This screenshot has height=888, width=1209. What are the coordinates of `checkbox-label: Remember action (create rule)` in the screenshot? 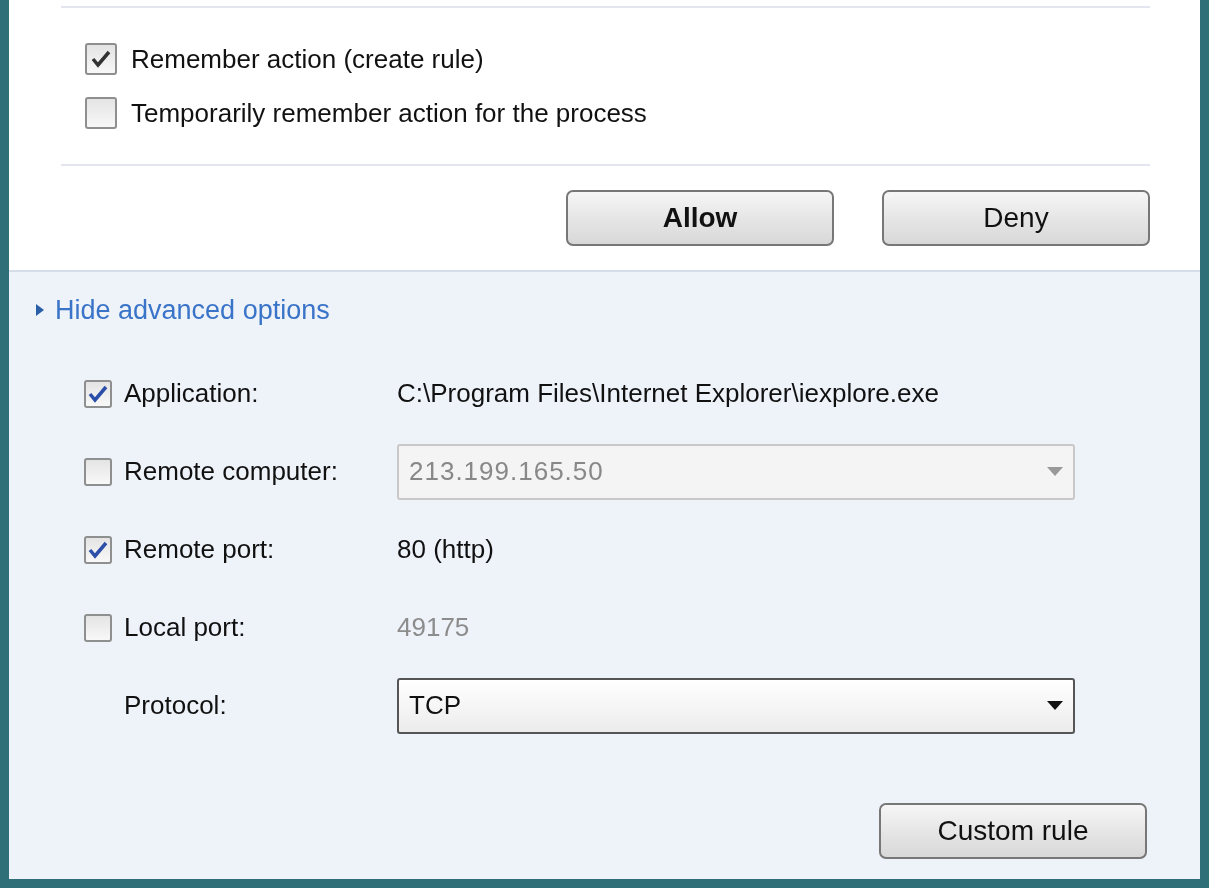 It's located at (307, 59).